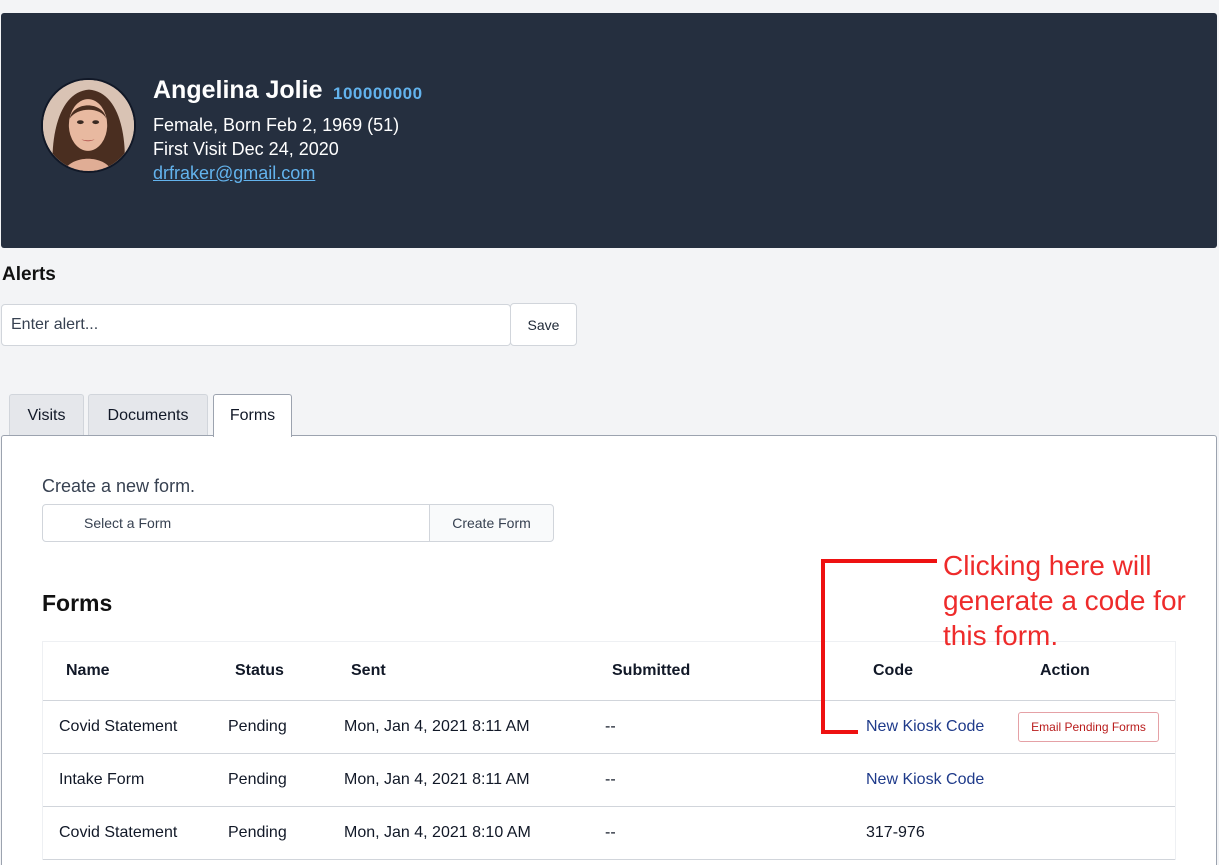  I want to click on save-alert-button: Save, so click(543, 324).